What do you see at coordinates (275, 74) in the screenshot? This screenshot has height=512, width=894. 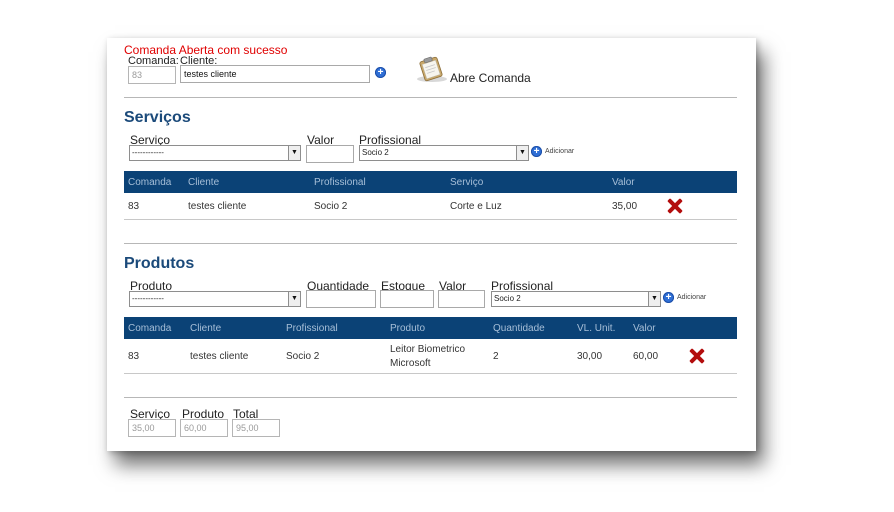 I see `cliente-field: testes cliente` at bounding box center [275, 74].